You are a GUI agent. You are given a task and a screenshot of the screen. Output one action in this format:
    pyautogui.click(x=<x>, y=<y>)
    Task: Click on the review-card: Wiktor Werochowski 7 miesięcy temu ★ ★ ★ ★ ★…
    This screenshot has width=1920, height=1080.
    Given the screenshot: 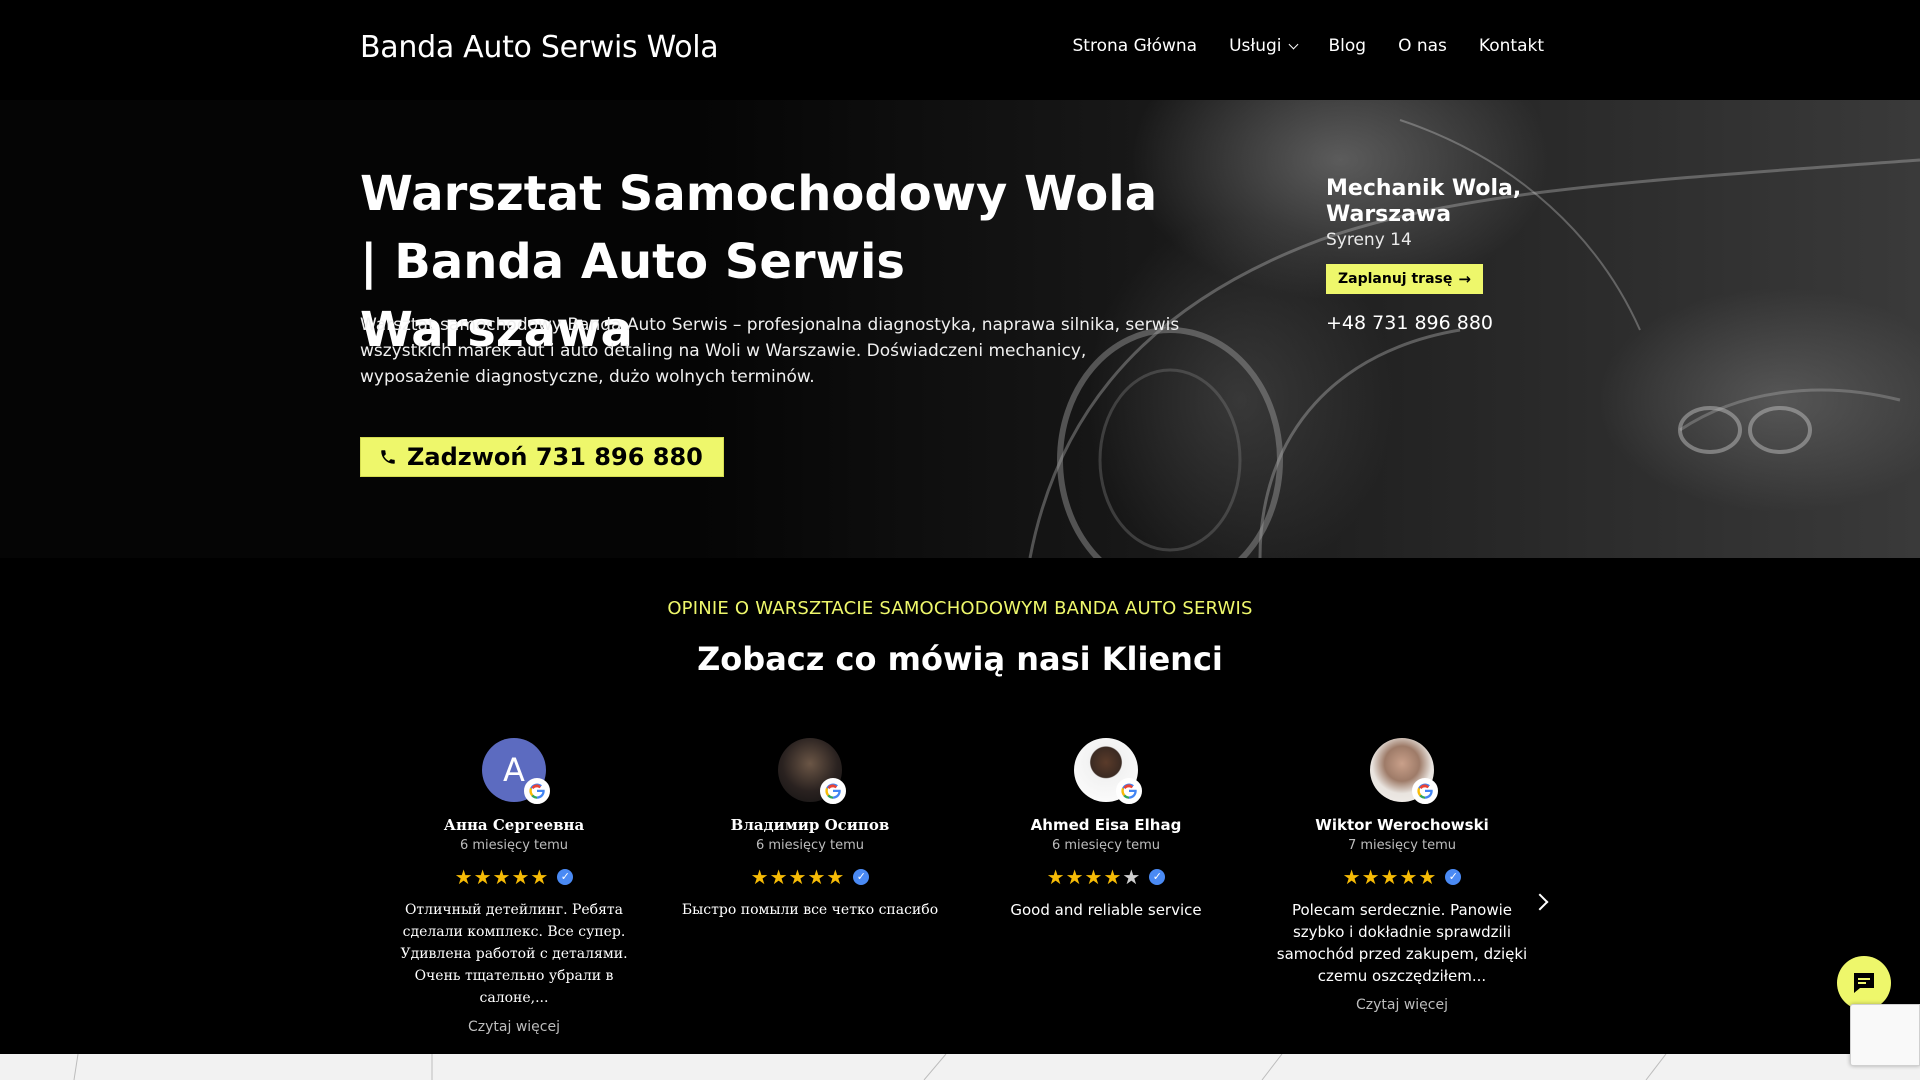 What is the action you would take?
    pyautogui.click(x=1402, y=875)
    